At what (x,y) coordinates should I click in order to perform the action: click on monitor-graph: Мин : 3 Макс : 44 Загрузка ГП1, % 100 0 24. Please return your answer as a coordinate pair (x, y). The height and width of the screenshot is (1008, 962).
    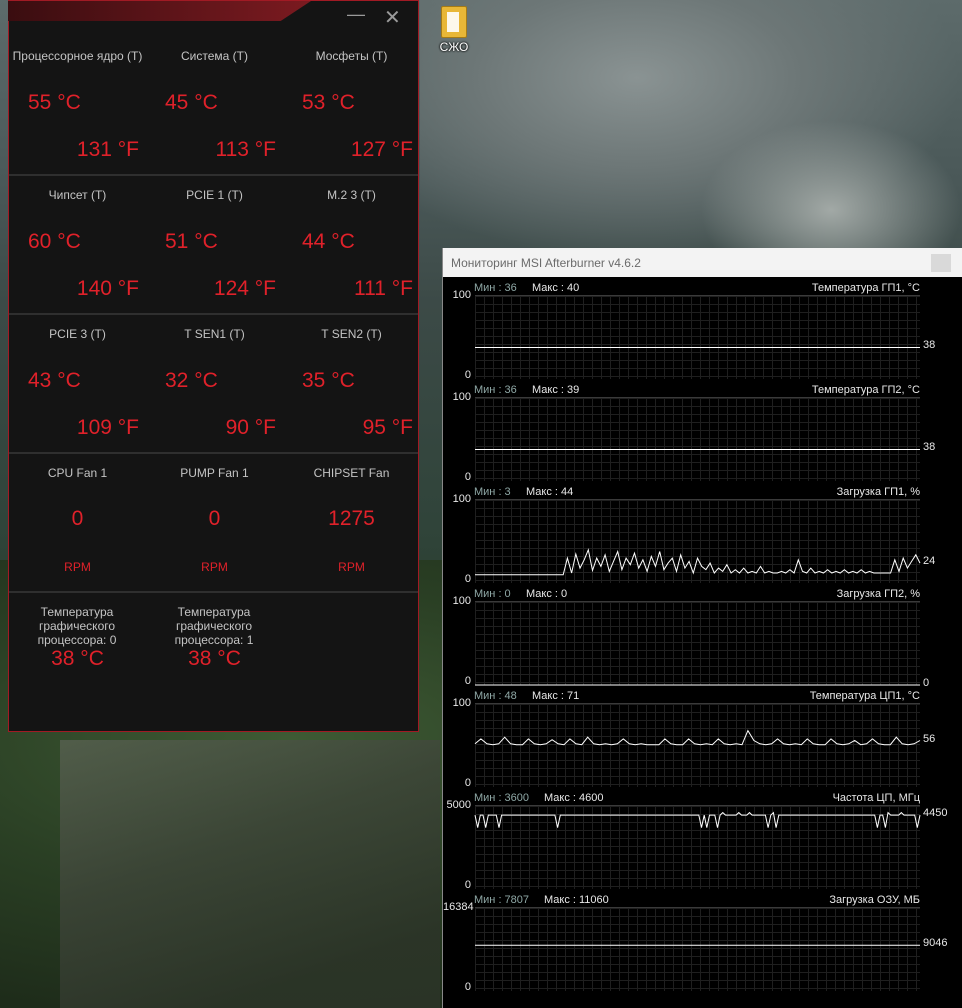
    Looking at the image, I should click on (702, 536).